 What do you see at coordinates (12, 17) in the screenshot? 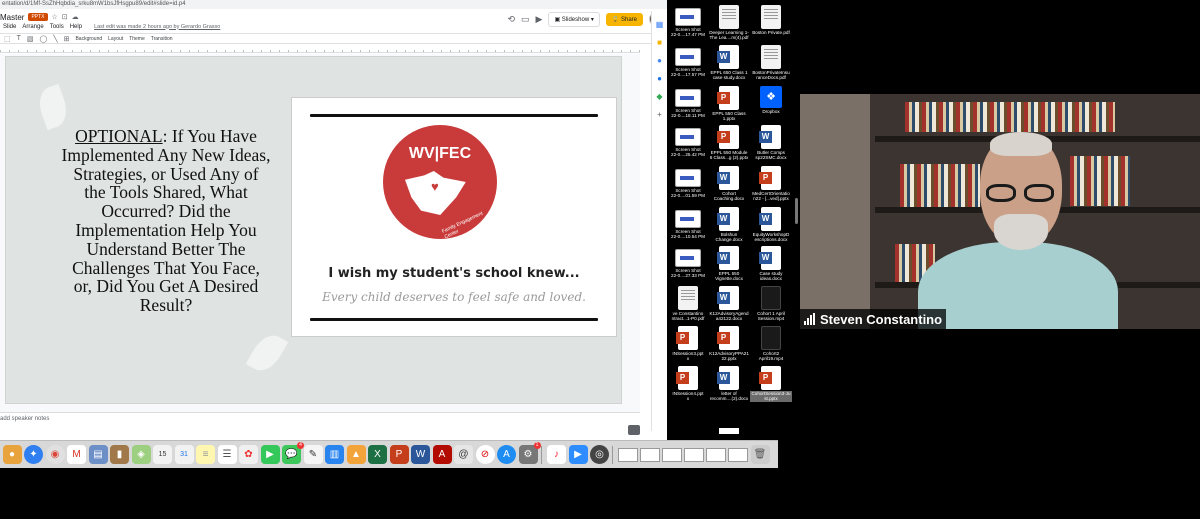
I see `doc-title: Master` at bounding box center [12, 17].